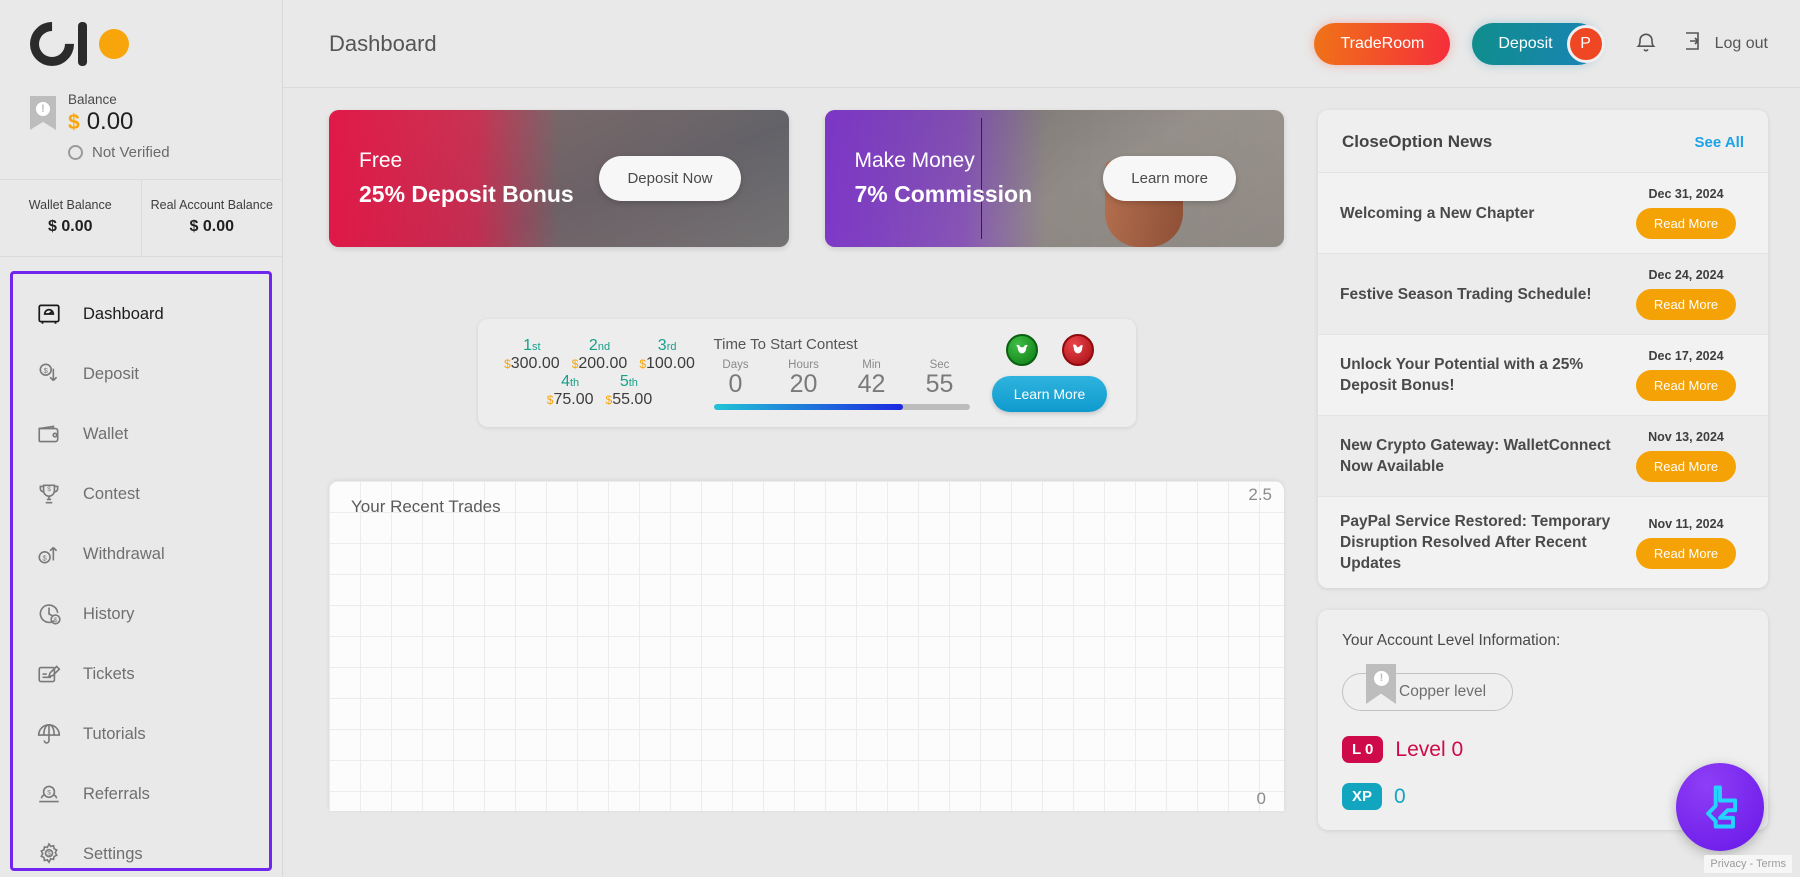 This screenshot has width=1800, height=877. I want to click on sidebar-item-history: $ History, so click(141, 614).